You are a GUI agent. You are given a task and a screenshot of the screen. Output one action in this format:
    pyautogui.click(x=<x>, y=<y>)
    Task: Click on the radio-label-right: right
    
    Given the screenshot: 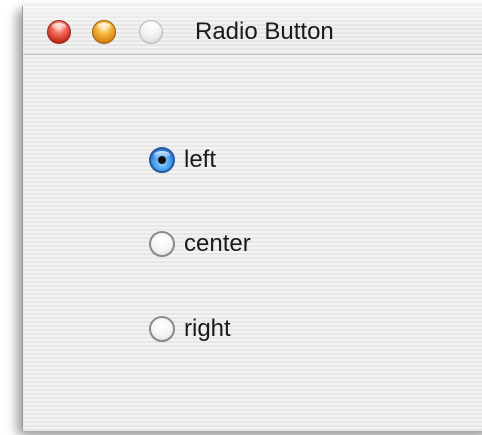 What is the action you would take?
    pyautogui.click(x=207, y=329)
    